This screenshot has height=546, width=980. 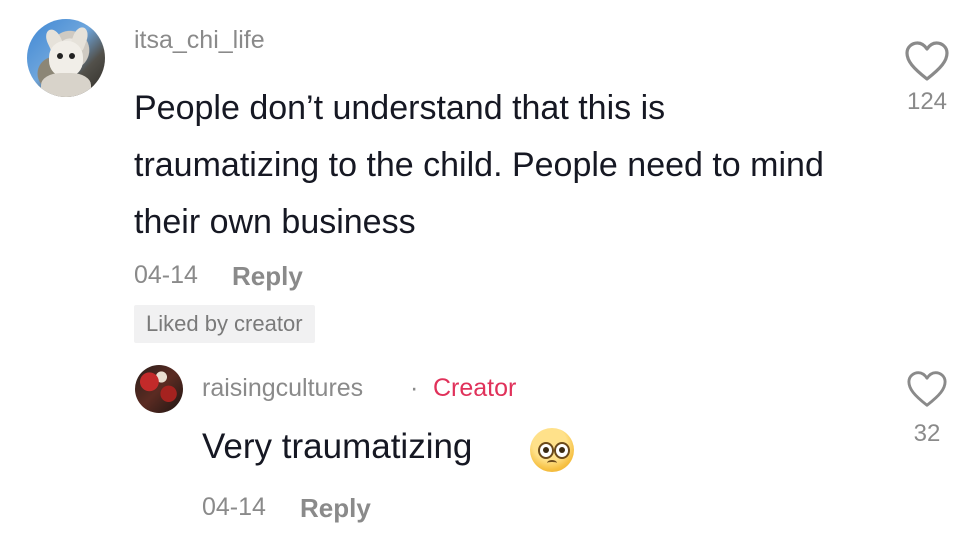 I want to click on comment-date: 04-14, so click(x=166, y=275).